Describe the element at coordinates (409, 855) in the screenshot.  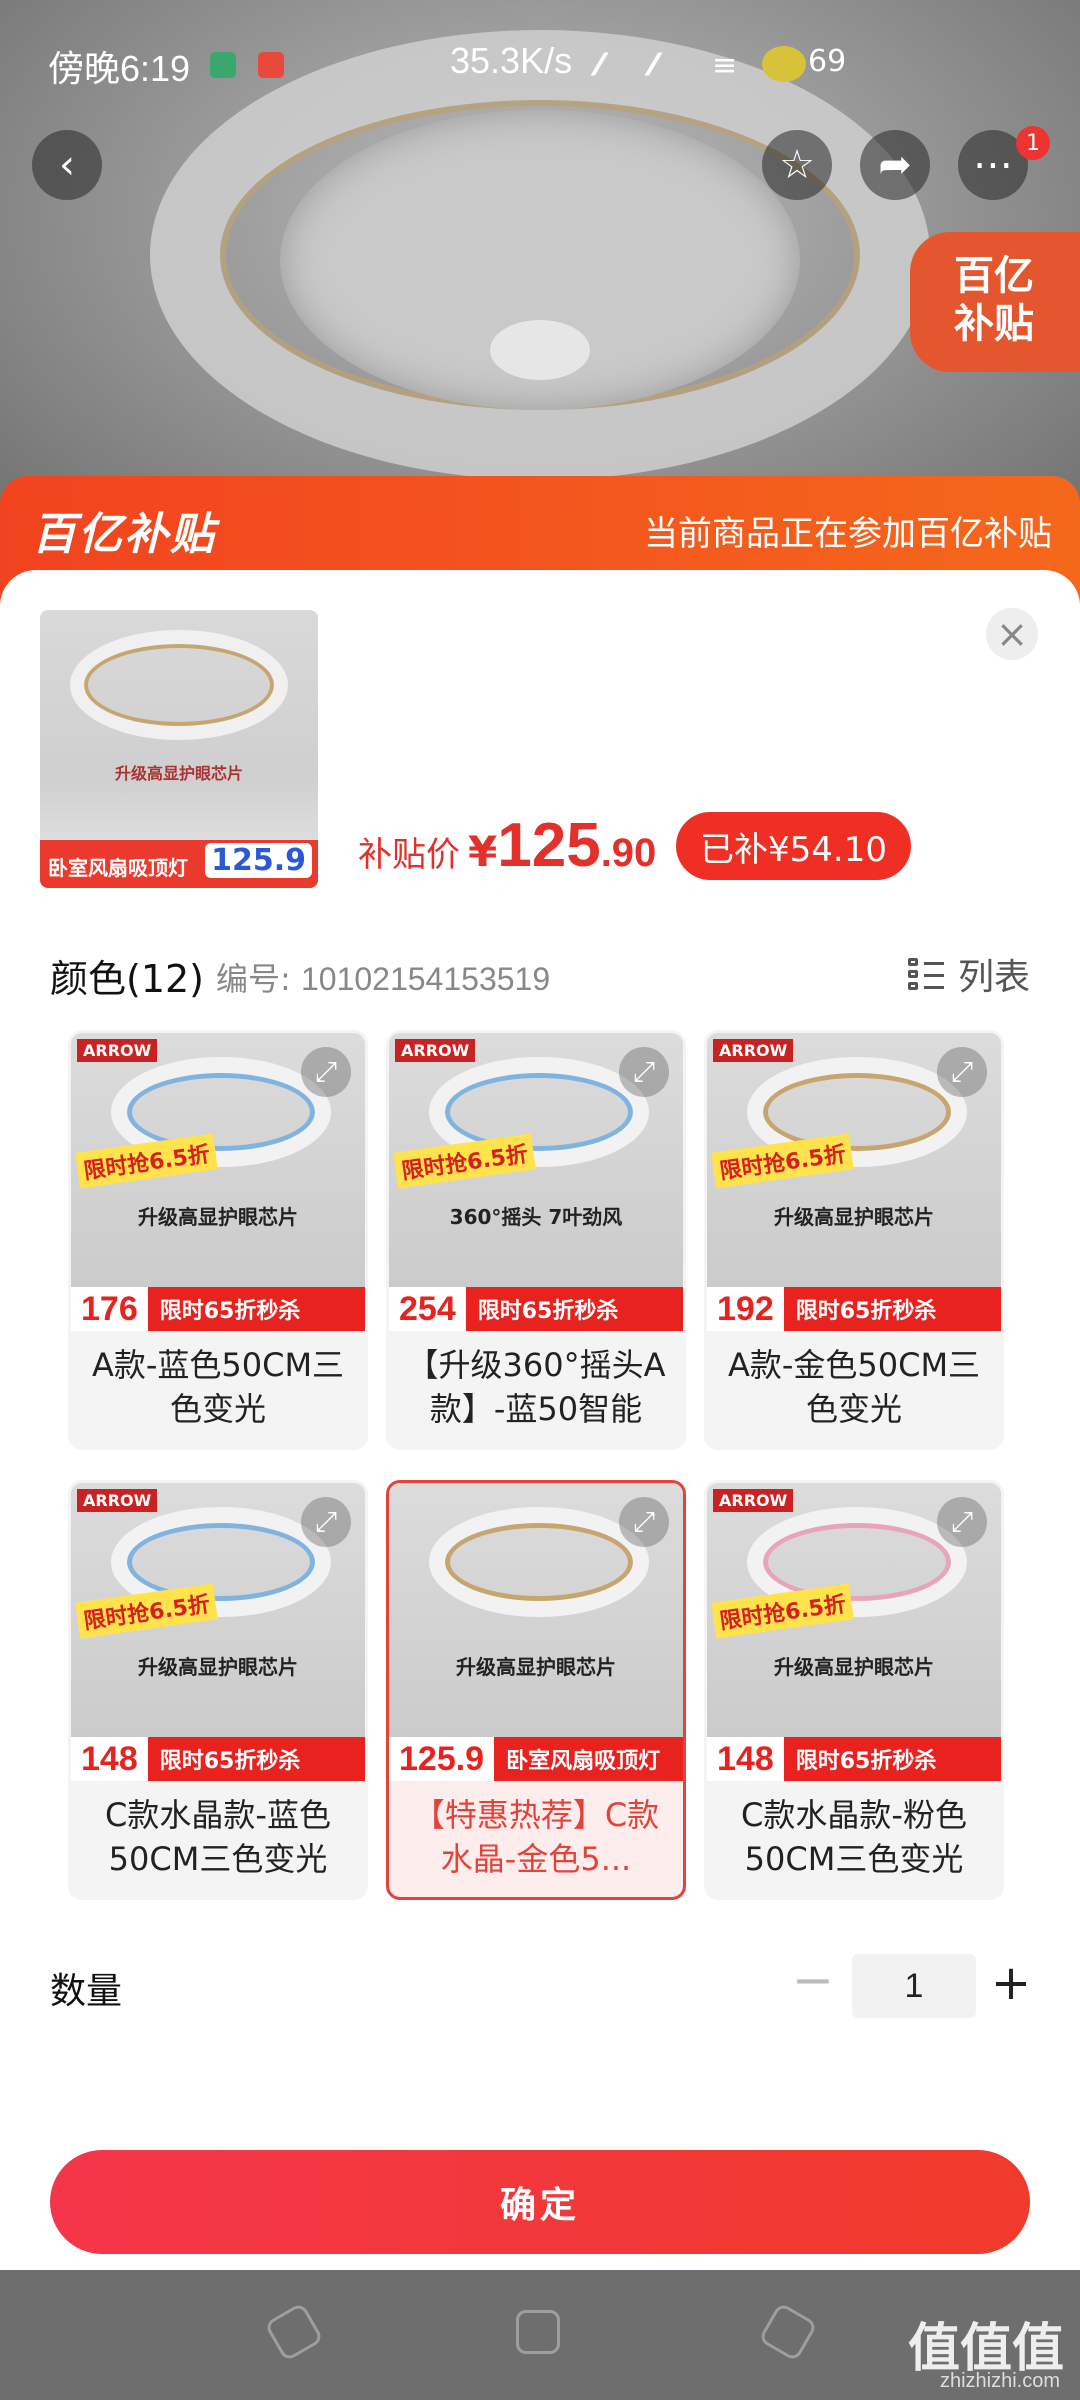
I see `price-label: 补贴价` at that location.